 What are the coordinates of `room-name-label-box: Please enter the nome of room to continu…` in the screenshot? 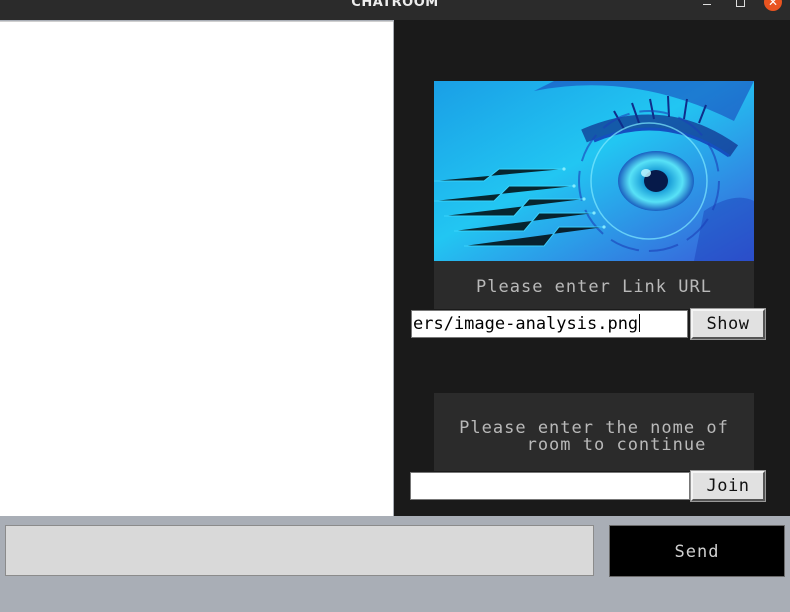 It's located at (594, 432).